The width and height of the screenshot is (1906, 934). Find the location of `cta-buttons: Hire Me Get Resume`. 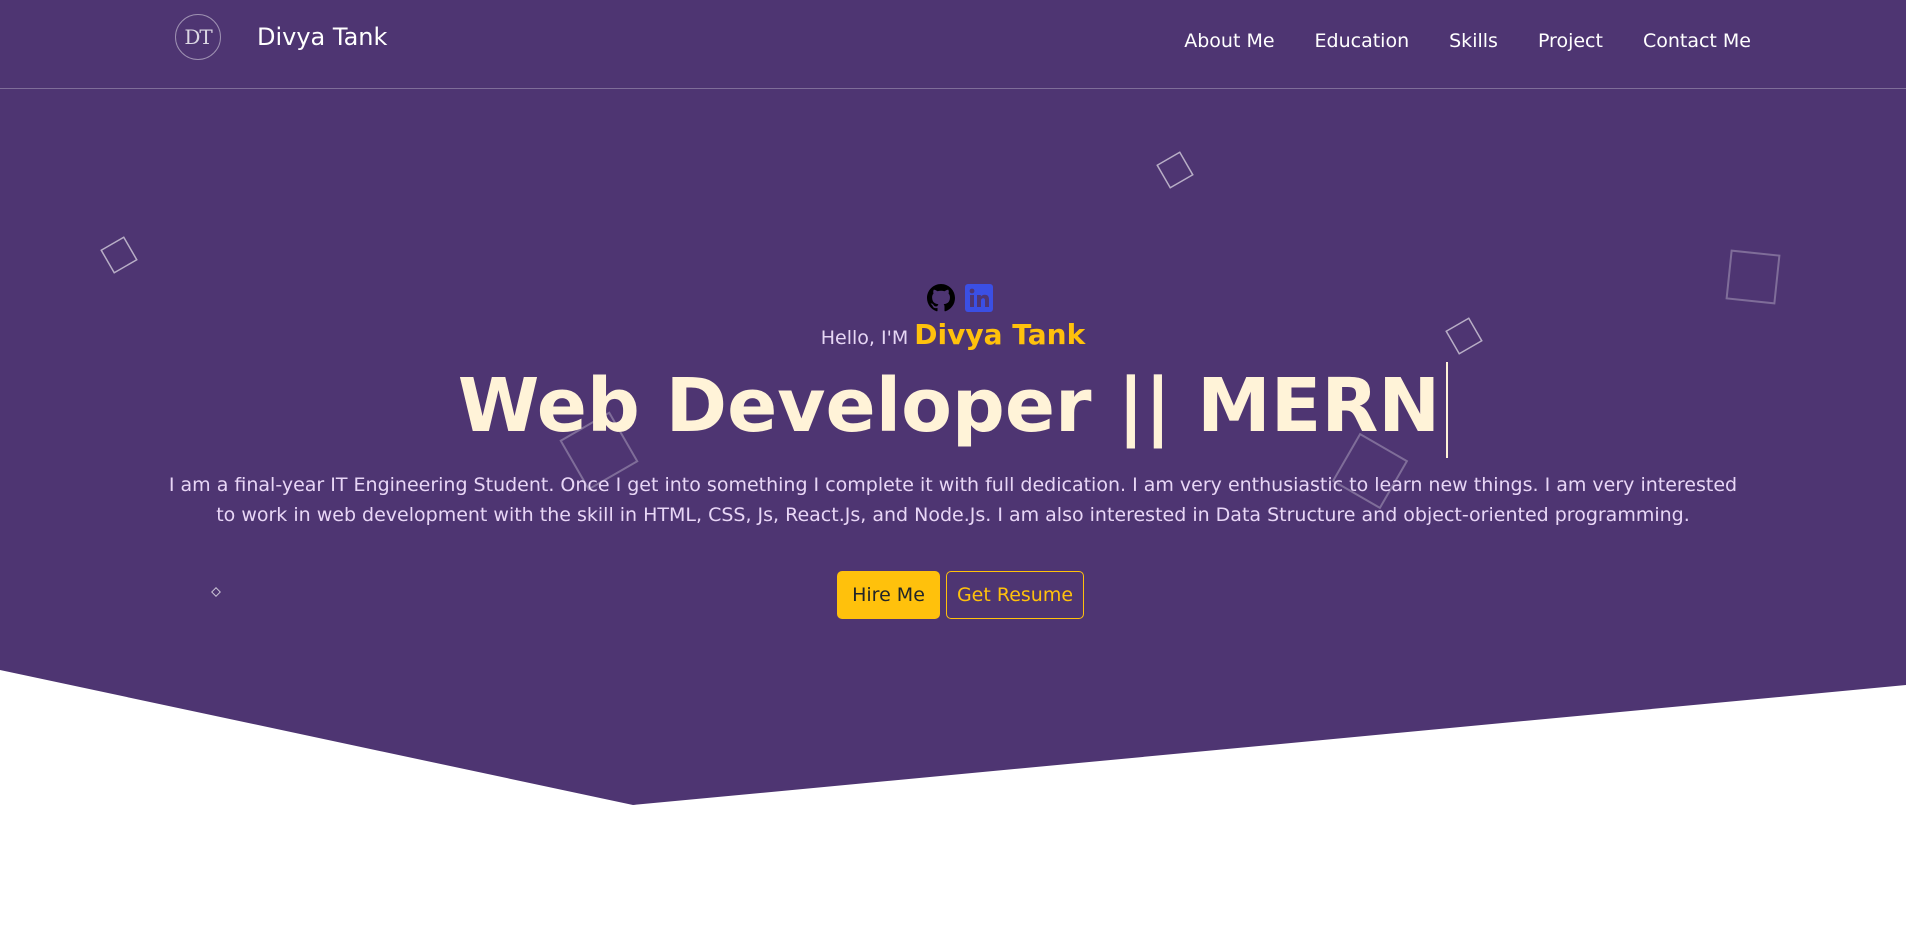

cta-buttons: Hire Me Get Resume is located at coordinates (960, 595).